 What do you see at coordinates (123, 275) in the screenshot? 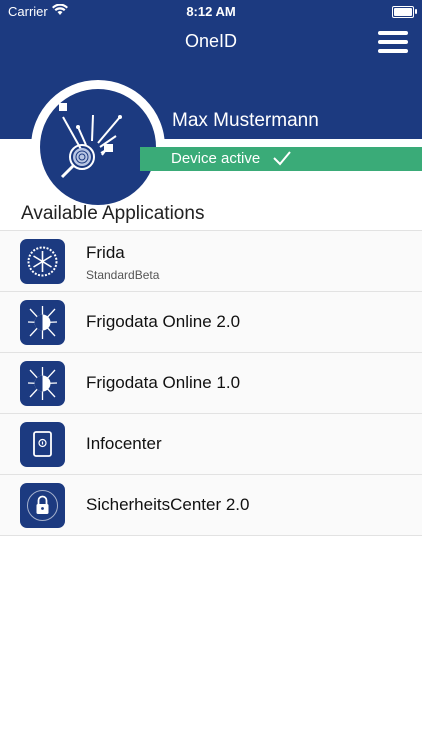
I see `app-subtitle: StandardBeta` at bounding box center [123, 275].